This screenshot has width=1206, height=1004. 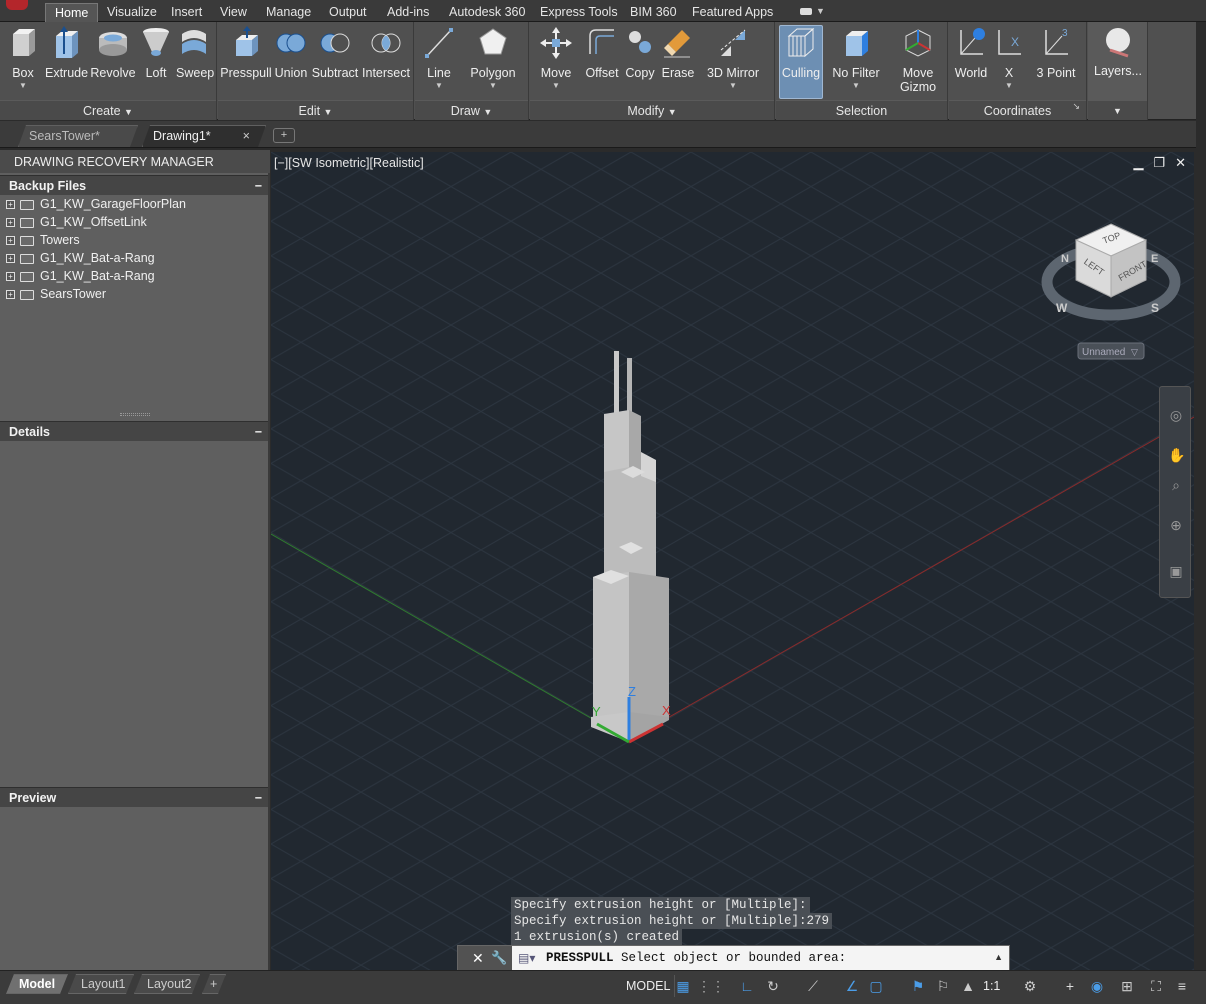 What do you see at coordinates (66, 61) in the screenshot?
I see `extrude-button: Extrude` at bounding box center [66, 61].